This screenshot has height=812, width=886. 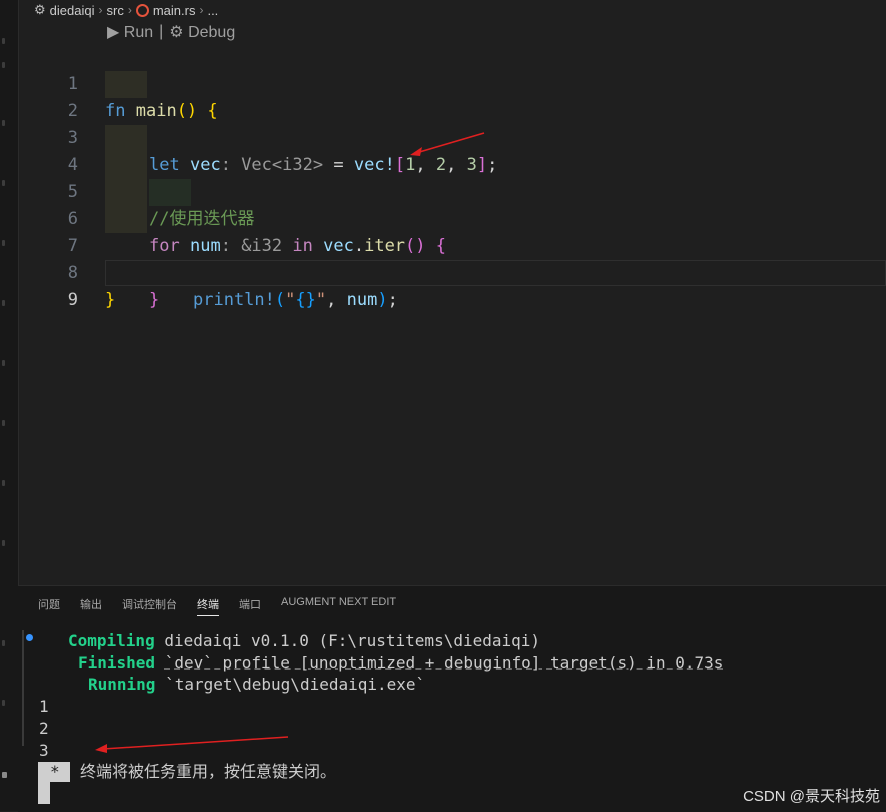 What do you see at coordinates (811, 796) in the screenshot?
I see `csdn-watermark: CSDN @景天科技苑` at bounding box center [811, 796].